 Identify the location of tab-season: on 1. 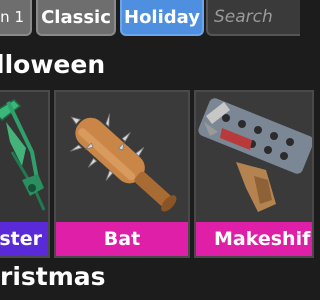
(16, 18).